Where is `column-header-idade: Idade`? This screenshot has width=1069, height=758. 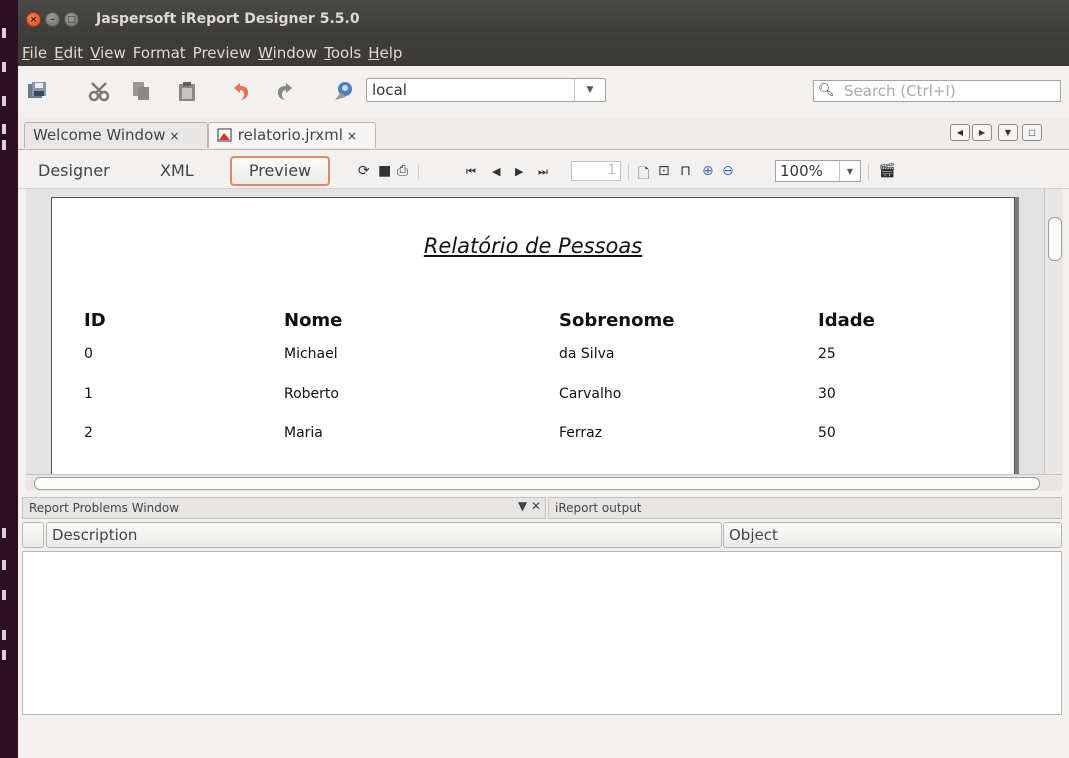 column-header-idade: Idade is located at coordinates (846, 320).